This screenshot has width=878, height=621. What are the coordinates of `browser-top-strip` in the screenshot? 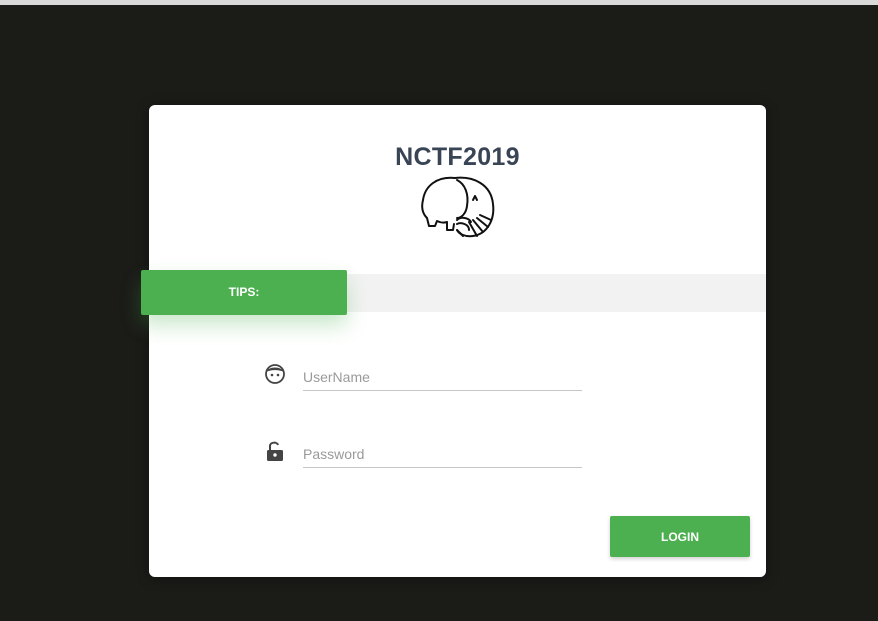 It's located at (439, 2).